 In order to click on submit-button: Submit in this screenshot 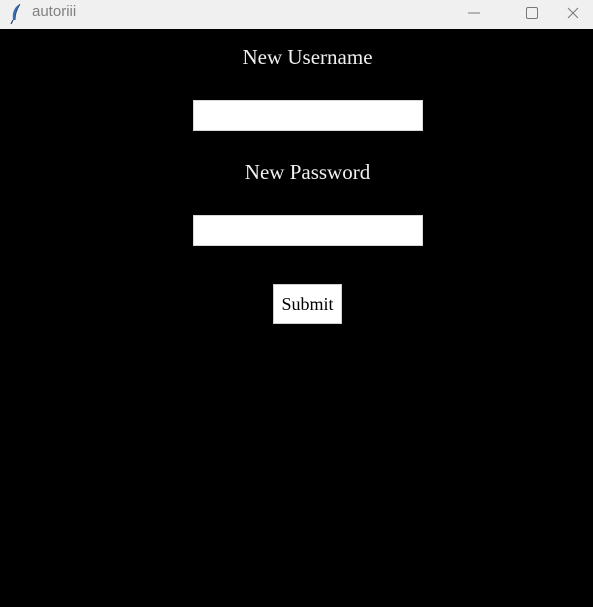, I will do `click(307, 304)`.